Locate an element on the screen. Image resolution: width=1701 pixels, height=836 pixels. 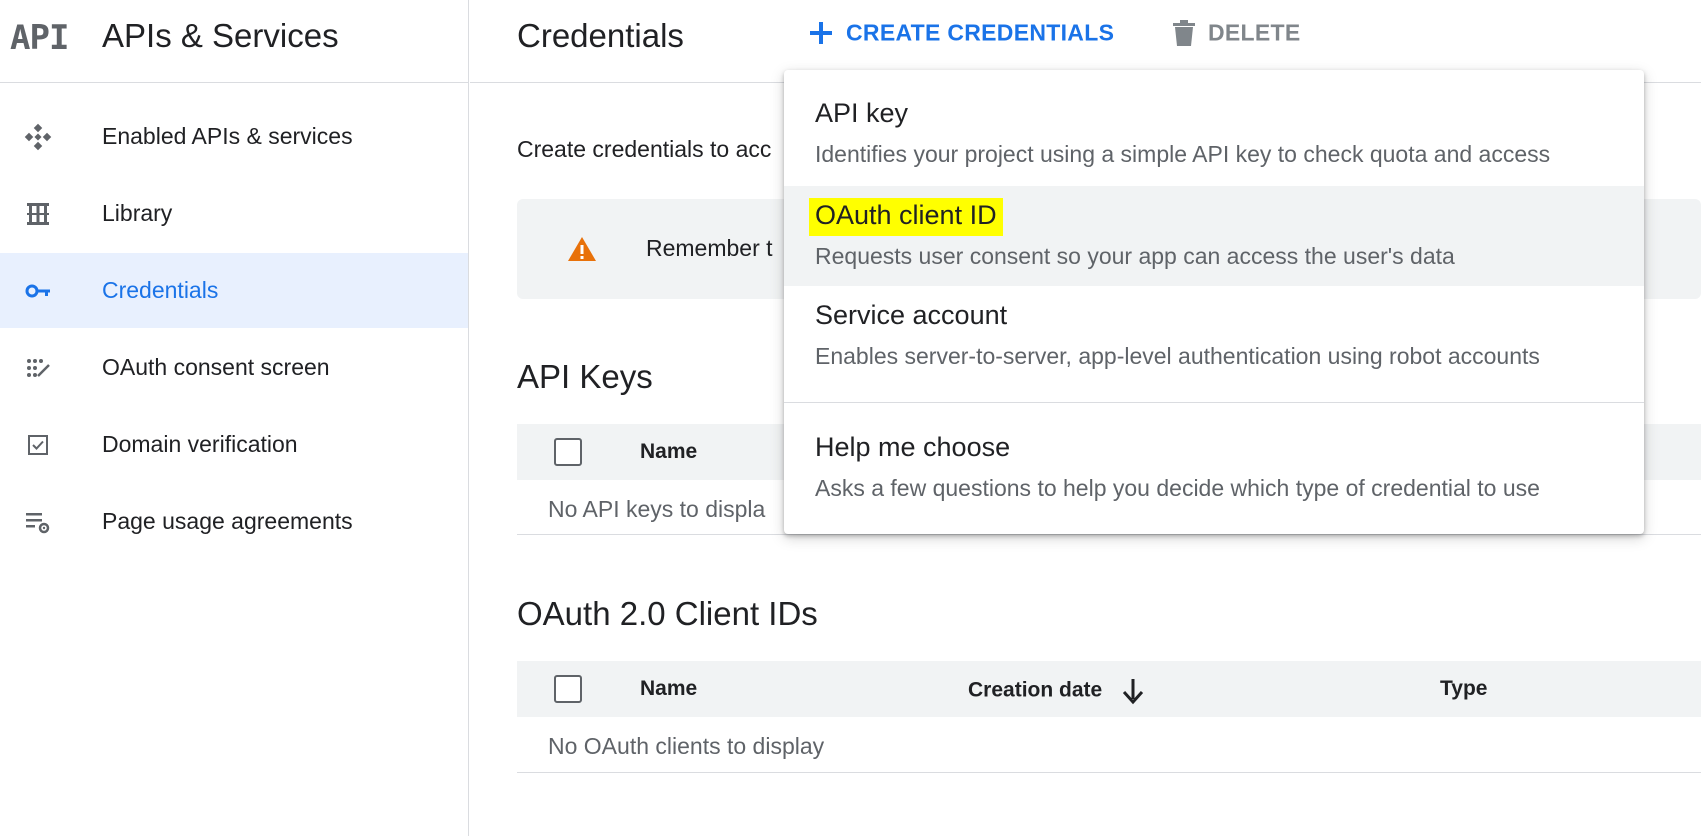
api-keys-title: API Keys is located at coordinates (585, 376).